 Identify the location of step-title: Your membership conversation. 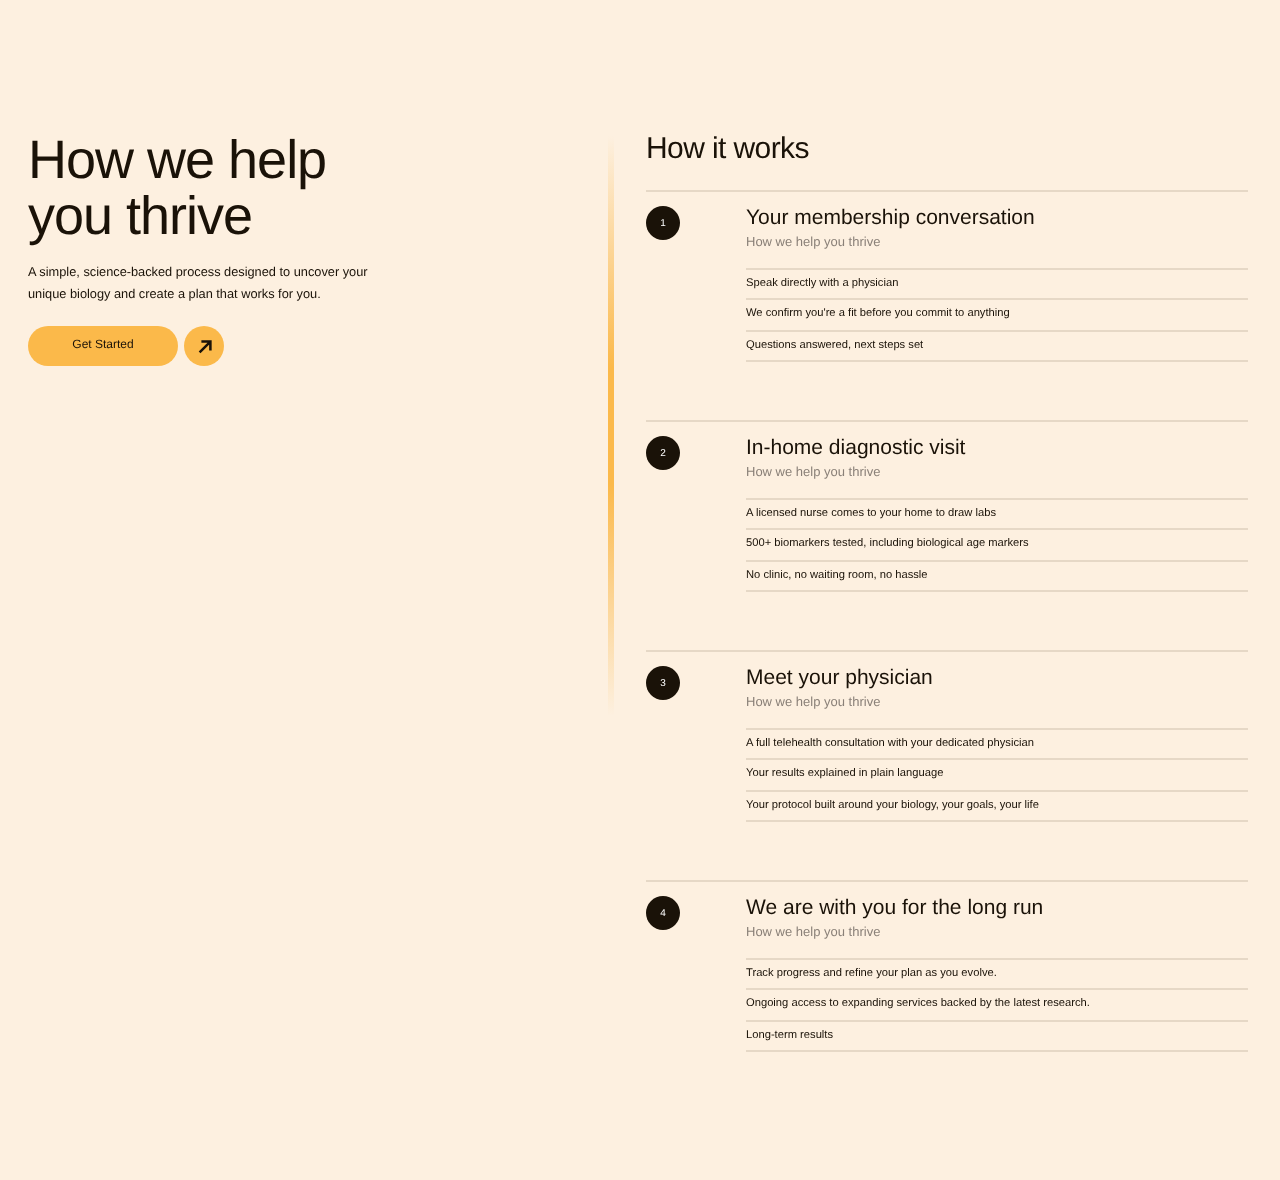
(891, 218).